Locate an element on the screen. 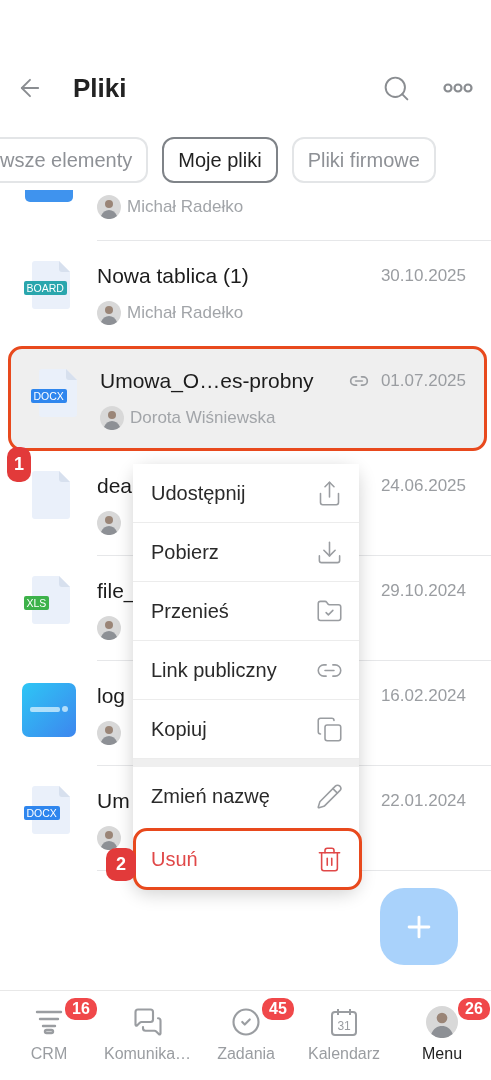 This screenshot has height=1080, width=491. selected-file-row: DOCX Umowa_O…es-probny 01.07.2025 Dorota Wiśniewska is located at coordinates (247, 398).